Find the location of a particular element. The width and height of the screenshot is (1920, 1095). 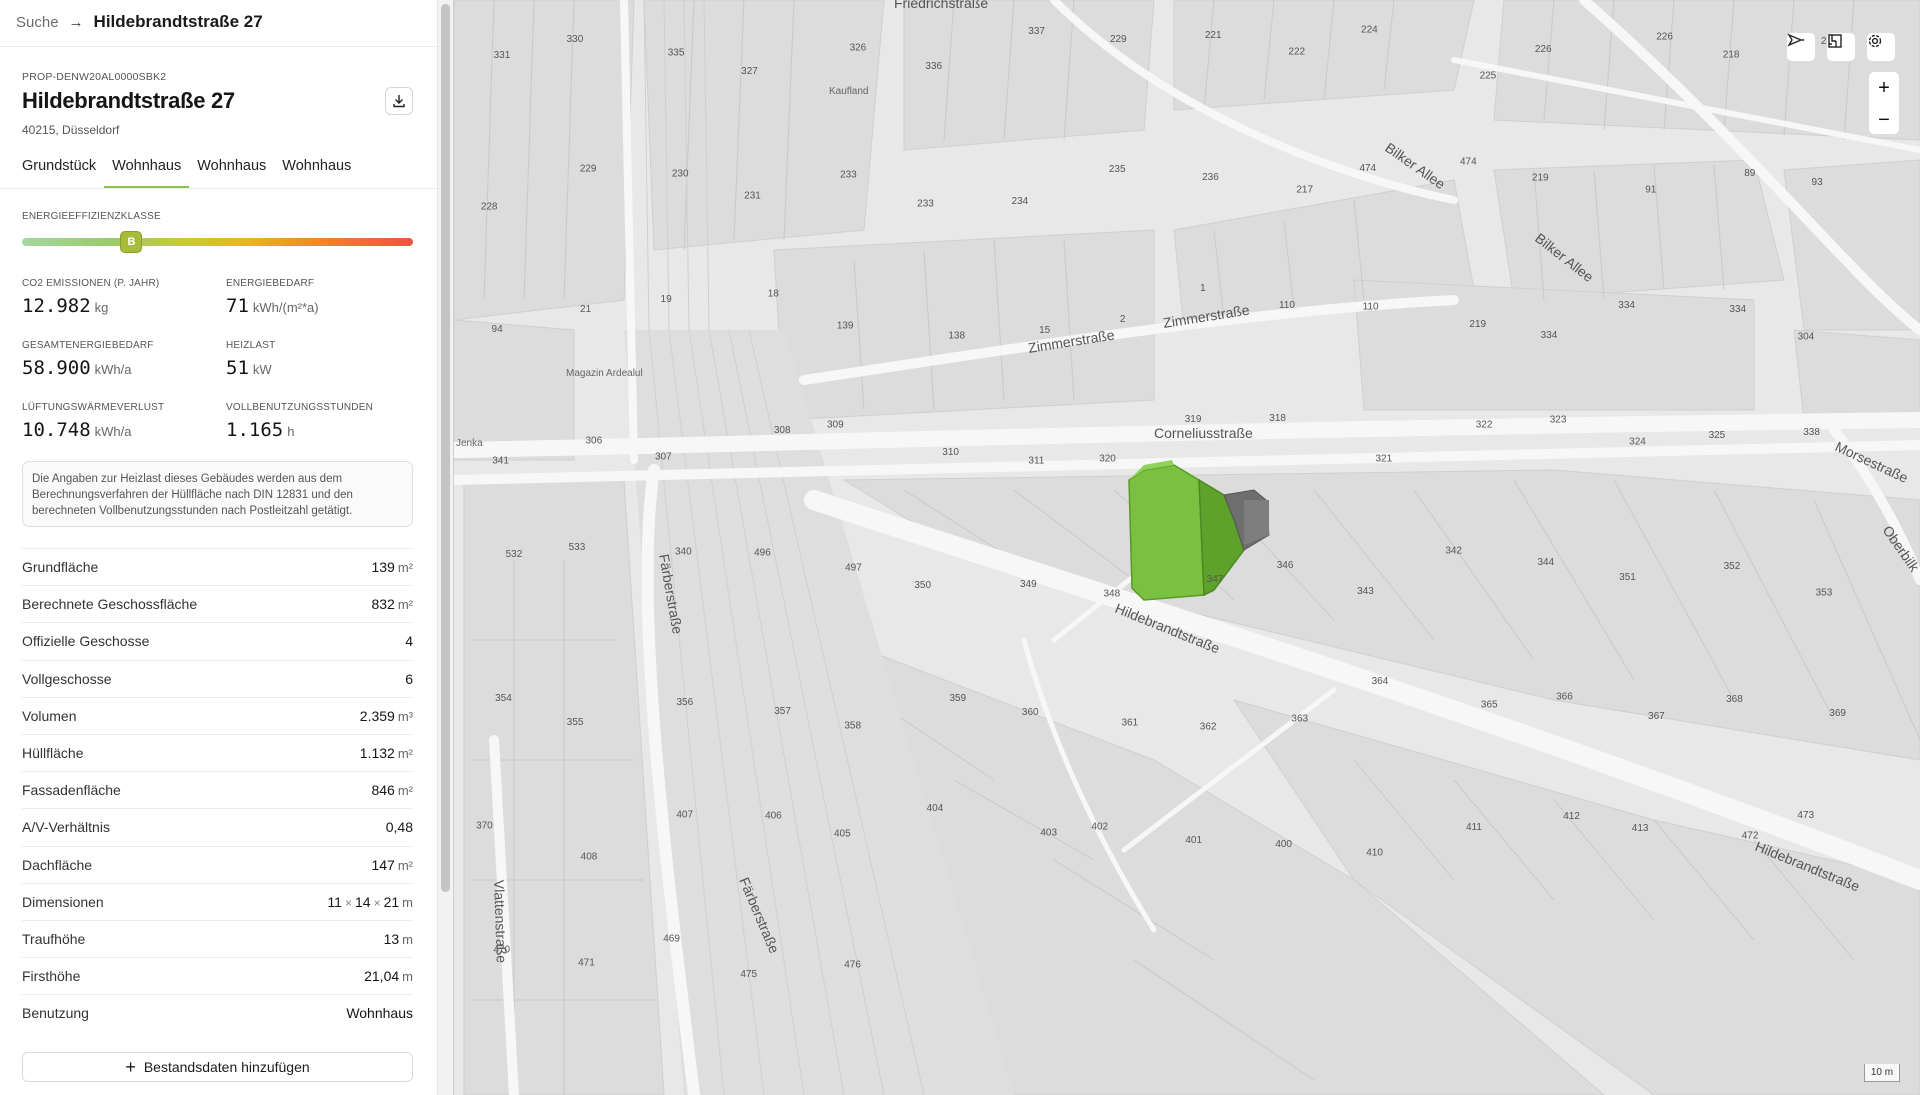

metric-energiebedarf: ENERGIEBEDARF 71 kWh/(m²*a) is located at coordinates (272, 297).